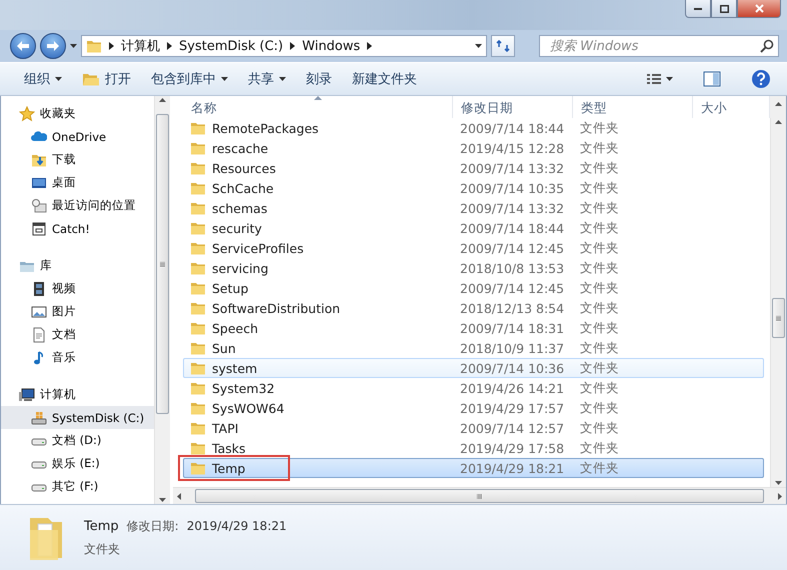  Describe the element at coordinates (39, 418) in the screenshot. I see `system-drive-icon` at that location.